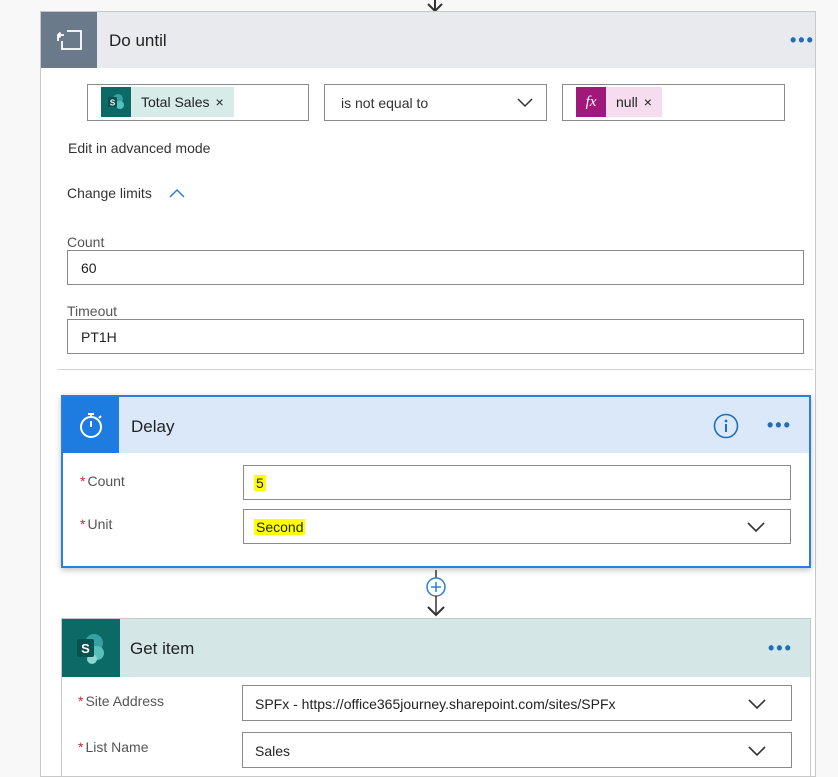 Image resolution: width=838 pixels, height=777 pixels. Describe the element at coordinates (517, 526) in the screenshot. I see `delay-unit-select: Second` at that location.